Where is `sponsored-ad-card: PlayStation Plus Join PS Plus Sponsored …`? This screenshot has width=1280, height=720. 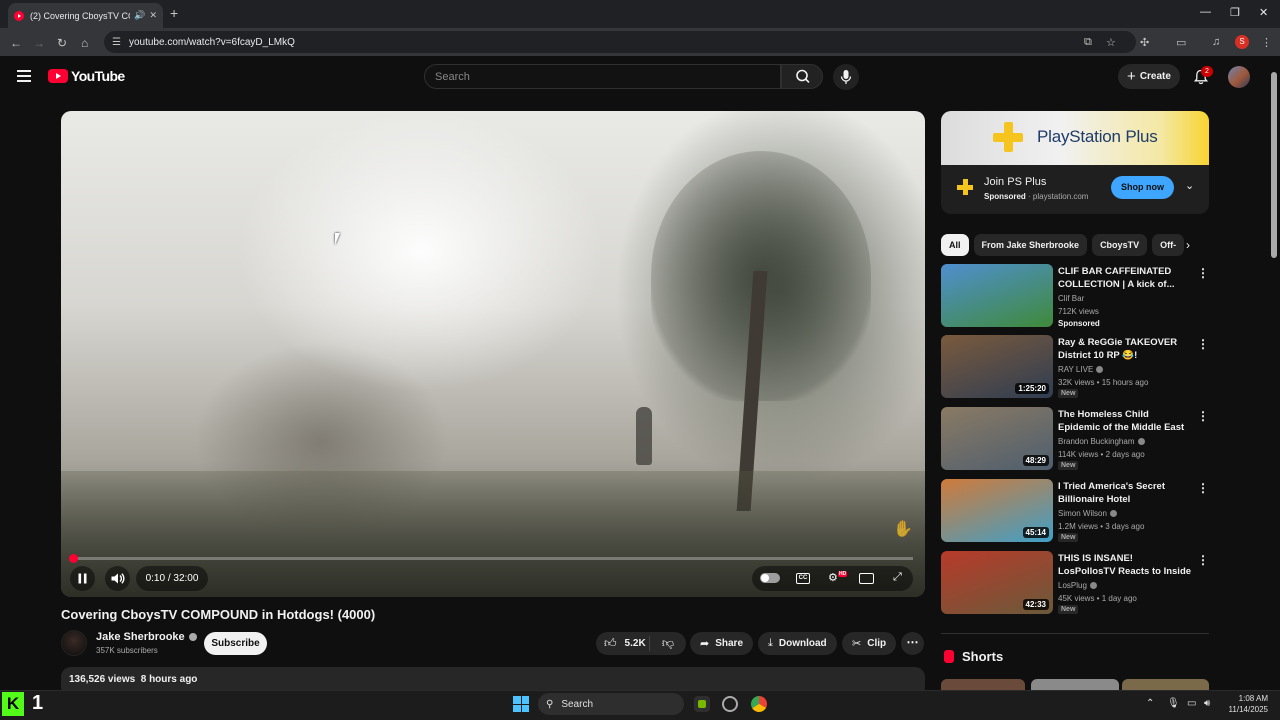
sponsored-ad-card: PlayStation Plus Join PS Plus Sponsored … is located at coordinates (1075, 162).